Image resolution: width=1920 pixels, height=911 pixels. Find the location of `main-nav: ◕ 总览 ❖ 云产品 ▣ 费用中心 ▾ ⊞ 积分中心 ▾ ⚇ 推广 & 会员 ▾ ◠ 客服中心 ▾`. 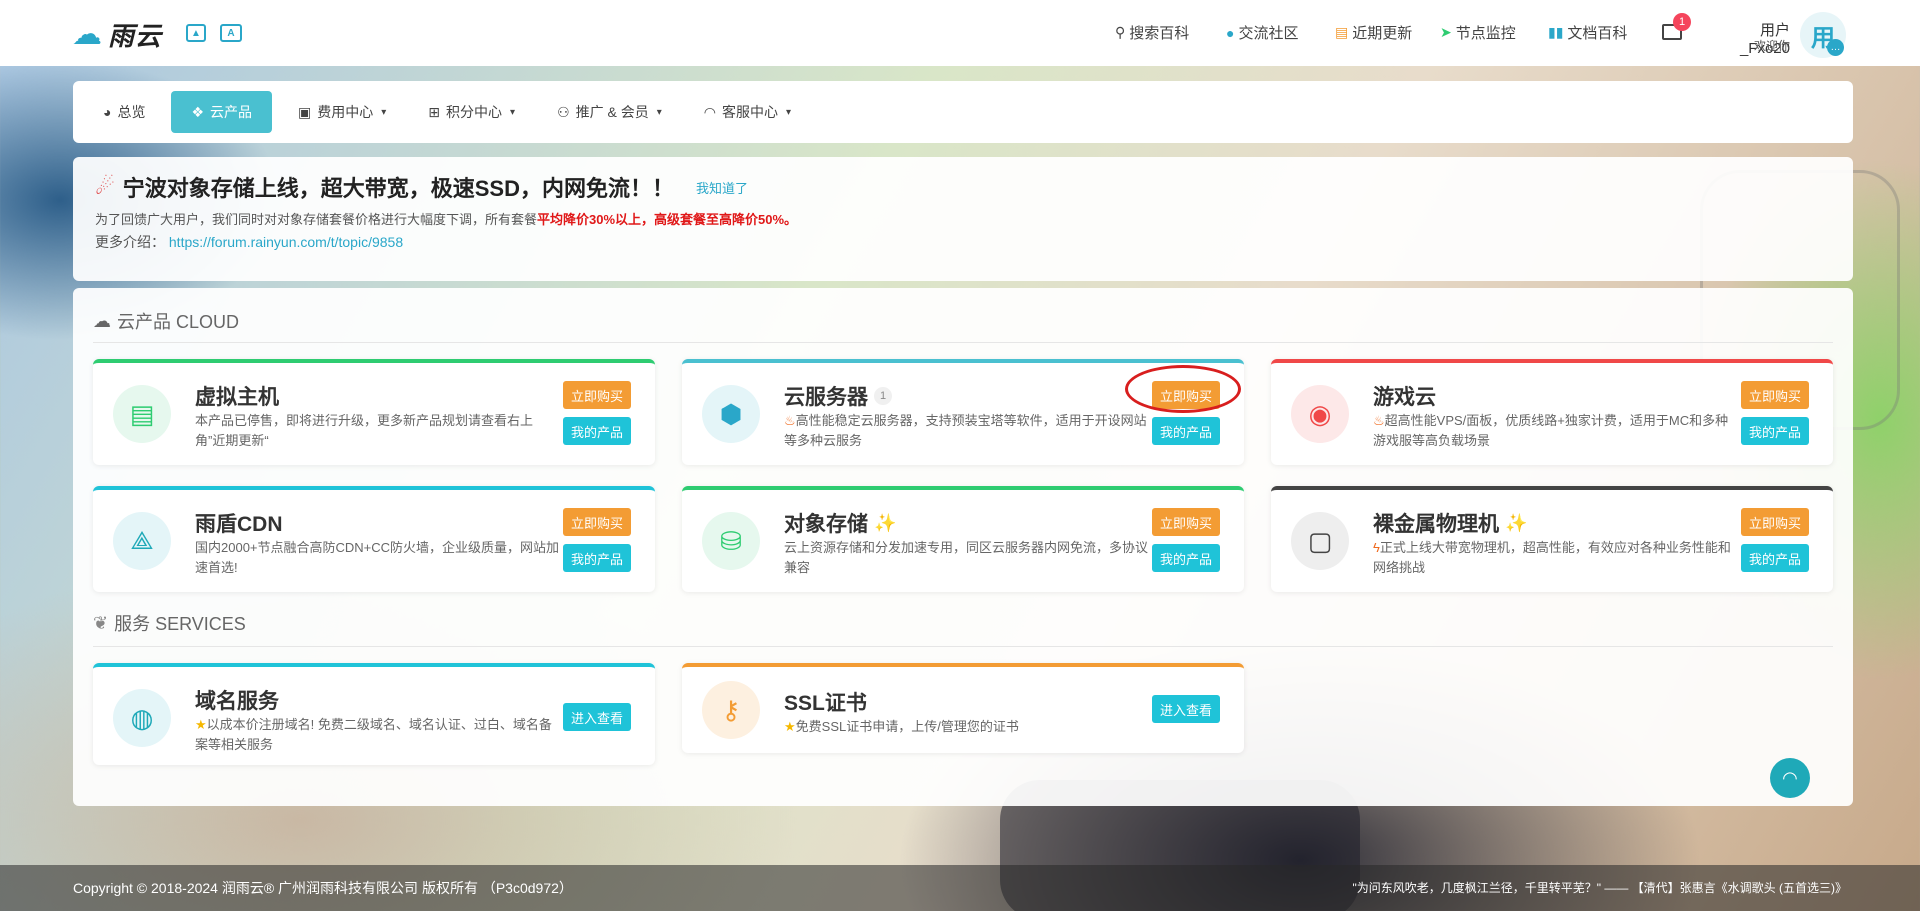

main-nav: ◕ 总览 ❖ 云产品 ▣ 费用中心 ▾ ⊞ 积分中心 ▾ ⚇ 推广 & 会员 ▾ ◠ 客服中心 ▾ is located at coordinates (963, 112).